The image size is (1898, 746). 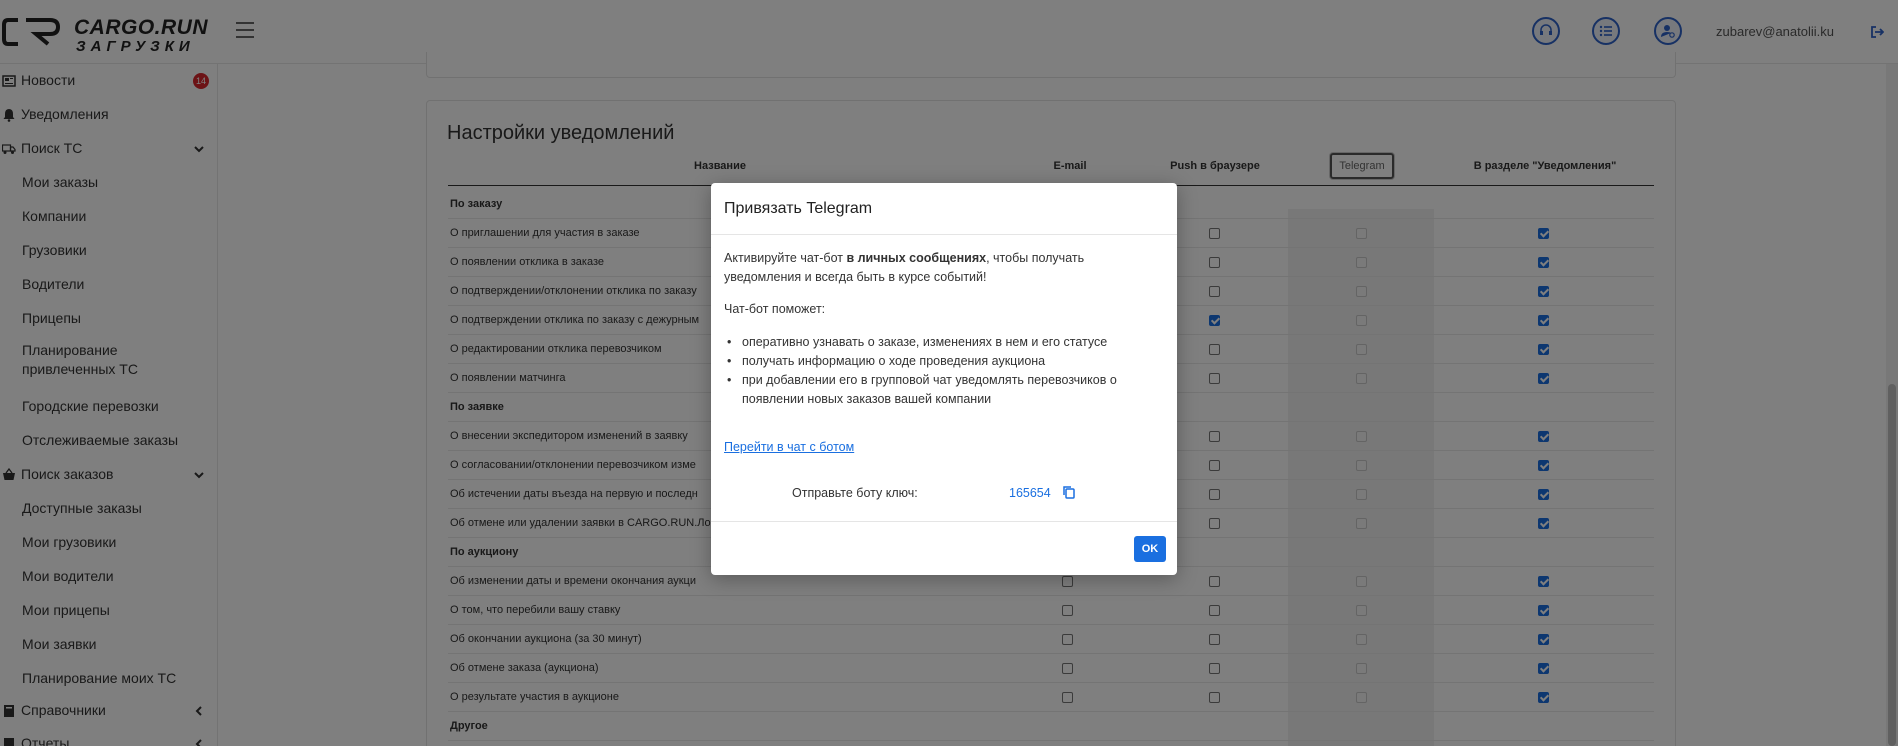 I want to click on ok-button: OK, so click(x=1150, y=549).